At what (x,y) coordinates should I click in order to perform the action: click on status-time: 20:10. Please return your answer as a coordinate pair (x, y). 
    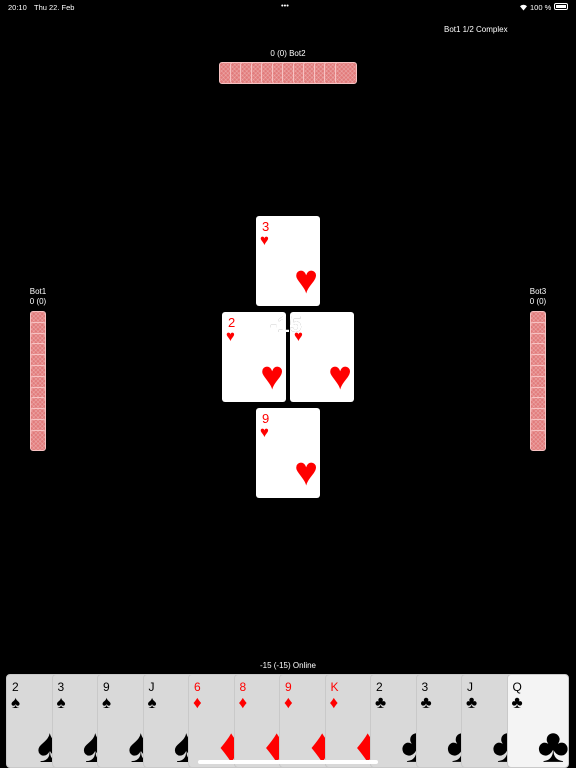
    Looking at the image, I should click on (17, 7).